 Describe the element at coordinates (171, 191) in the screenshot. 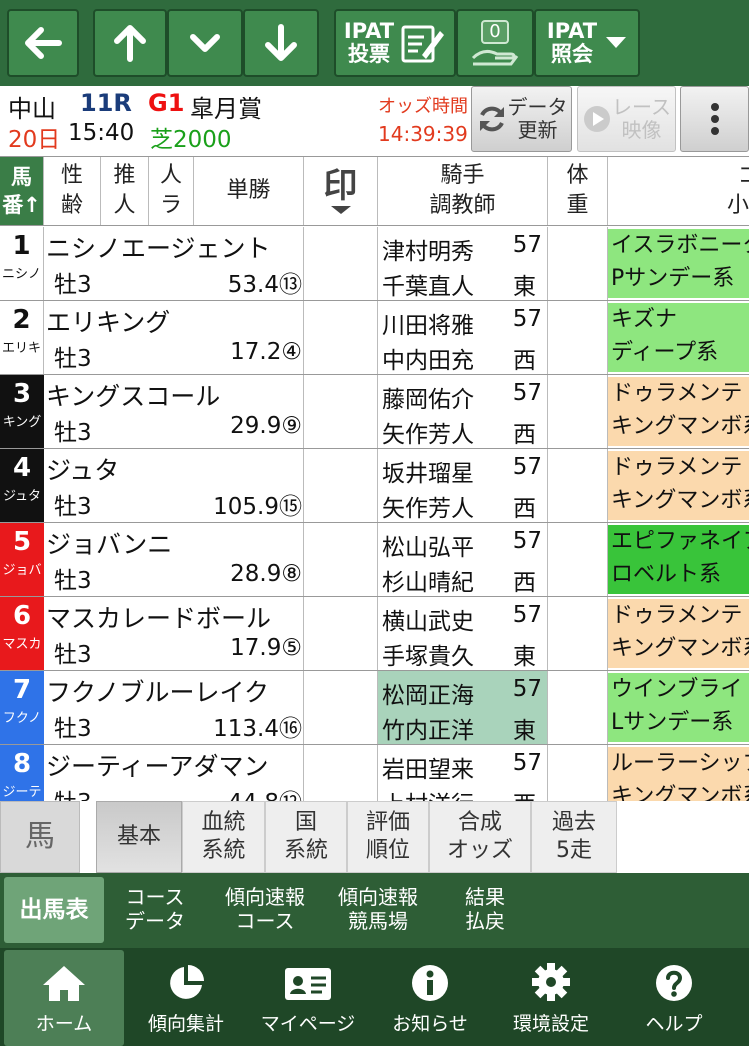

I see `header-popularity: 人ラ` at that location.